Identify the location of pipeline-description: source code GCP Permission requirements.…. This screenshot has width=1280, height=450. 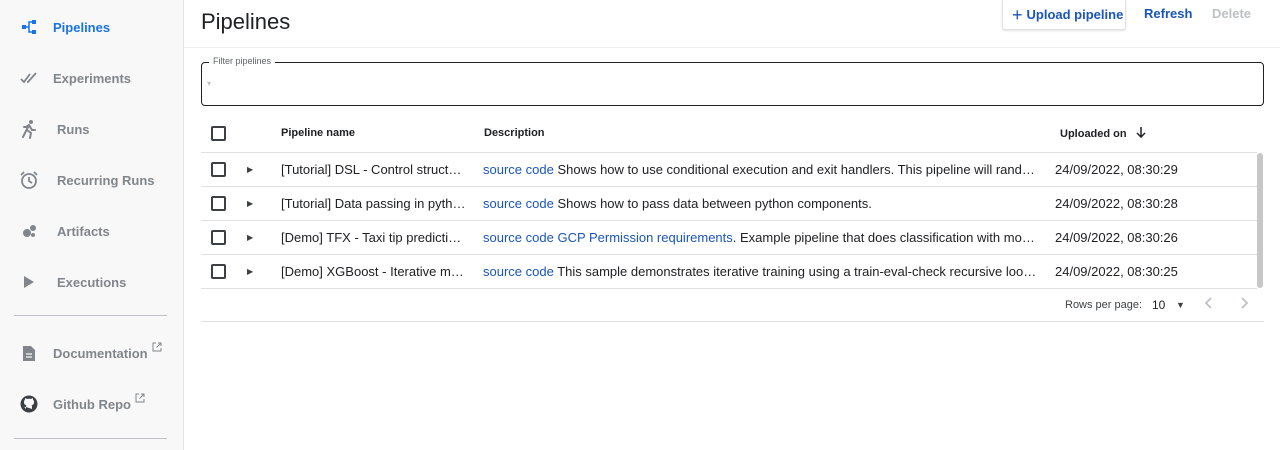
(760, 237).